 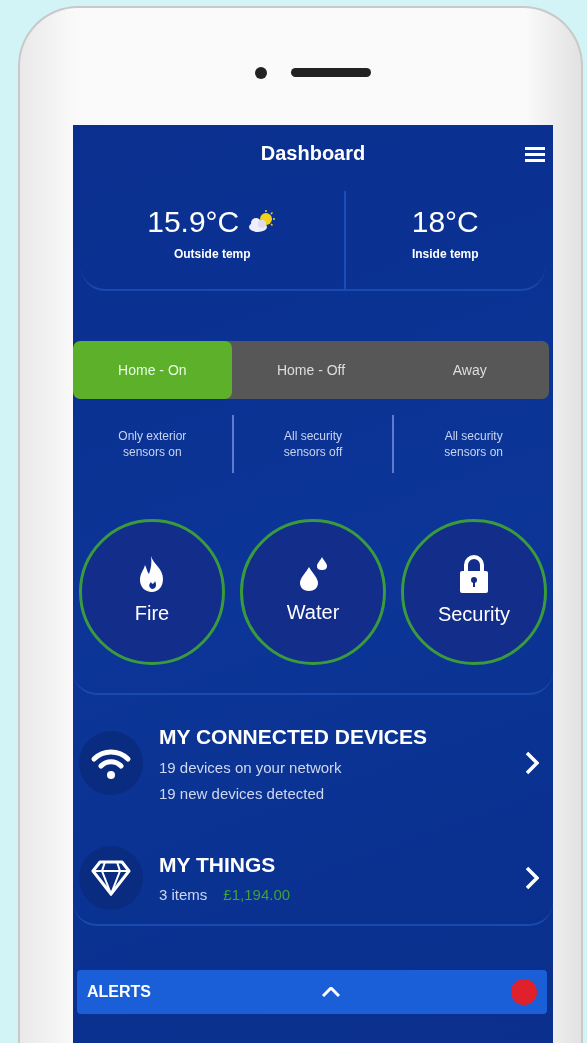 I want to click on section-detail: 19 devices on your network, so click(x=250, y=767).